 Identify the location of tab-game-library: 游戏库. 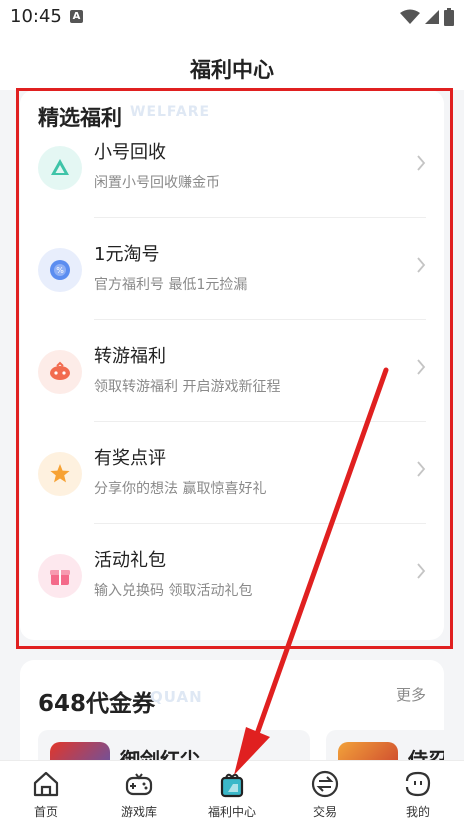
(139, 792).